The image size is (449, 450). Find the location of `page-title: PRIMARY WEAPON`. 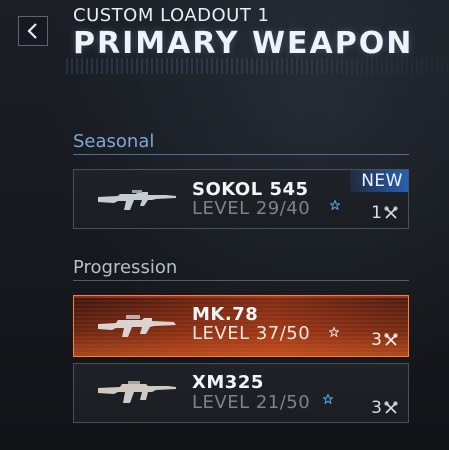

page-title: PRIMARY WEAPON is located at coordinates (243, 43).